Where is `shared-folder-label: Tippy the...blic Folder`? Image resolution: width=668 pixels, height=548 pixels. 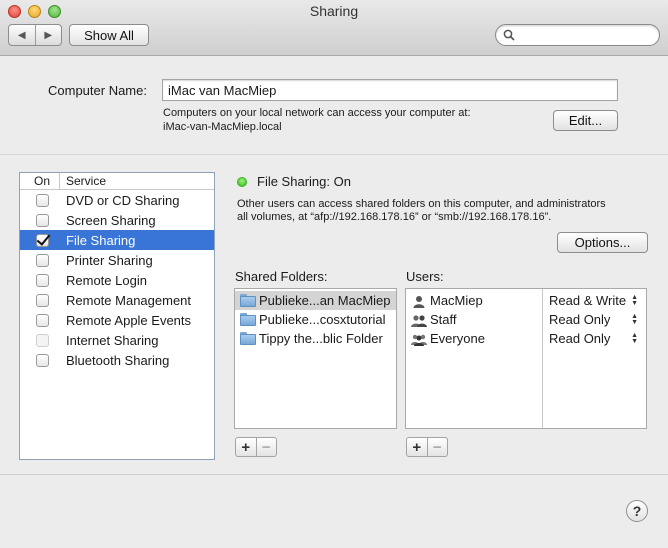
shared-folder-label: Tippy the...blic Folder is located at coordinates (321, 338).